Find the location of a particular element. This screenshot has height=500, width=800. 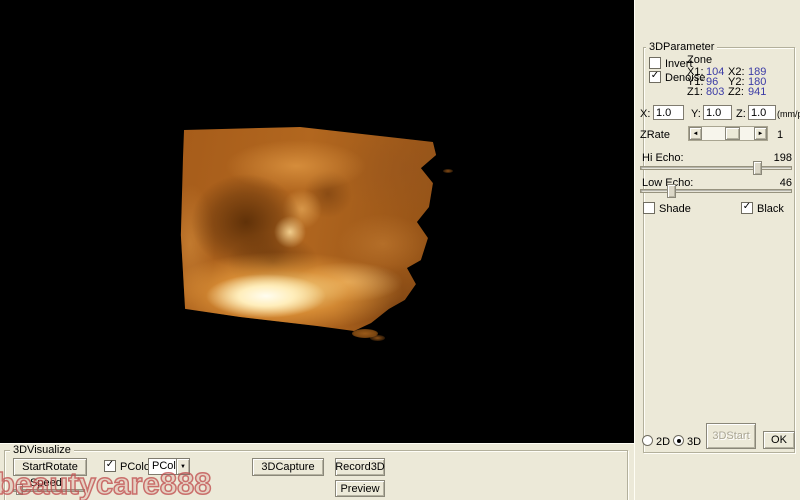

zrate-scroll-right-button: ► is located at coordinates (760, 133).